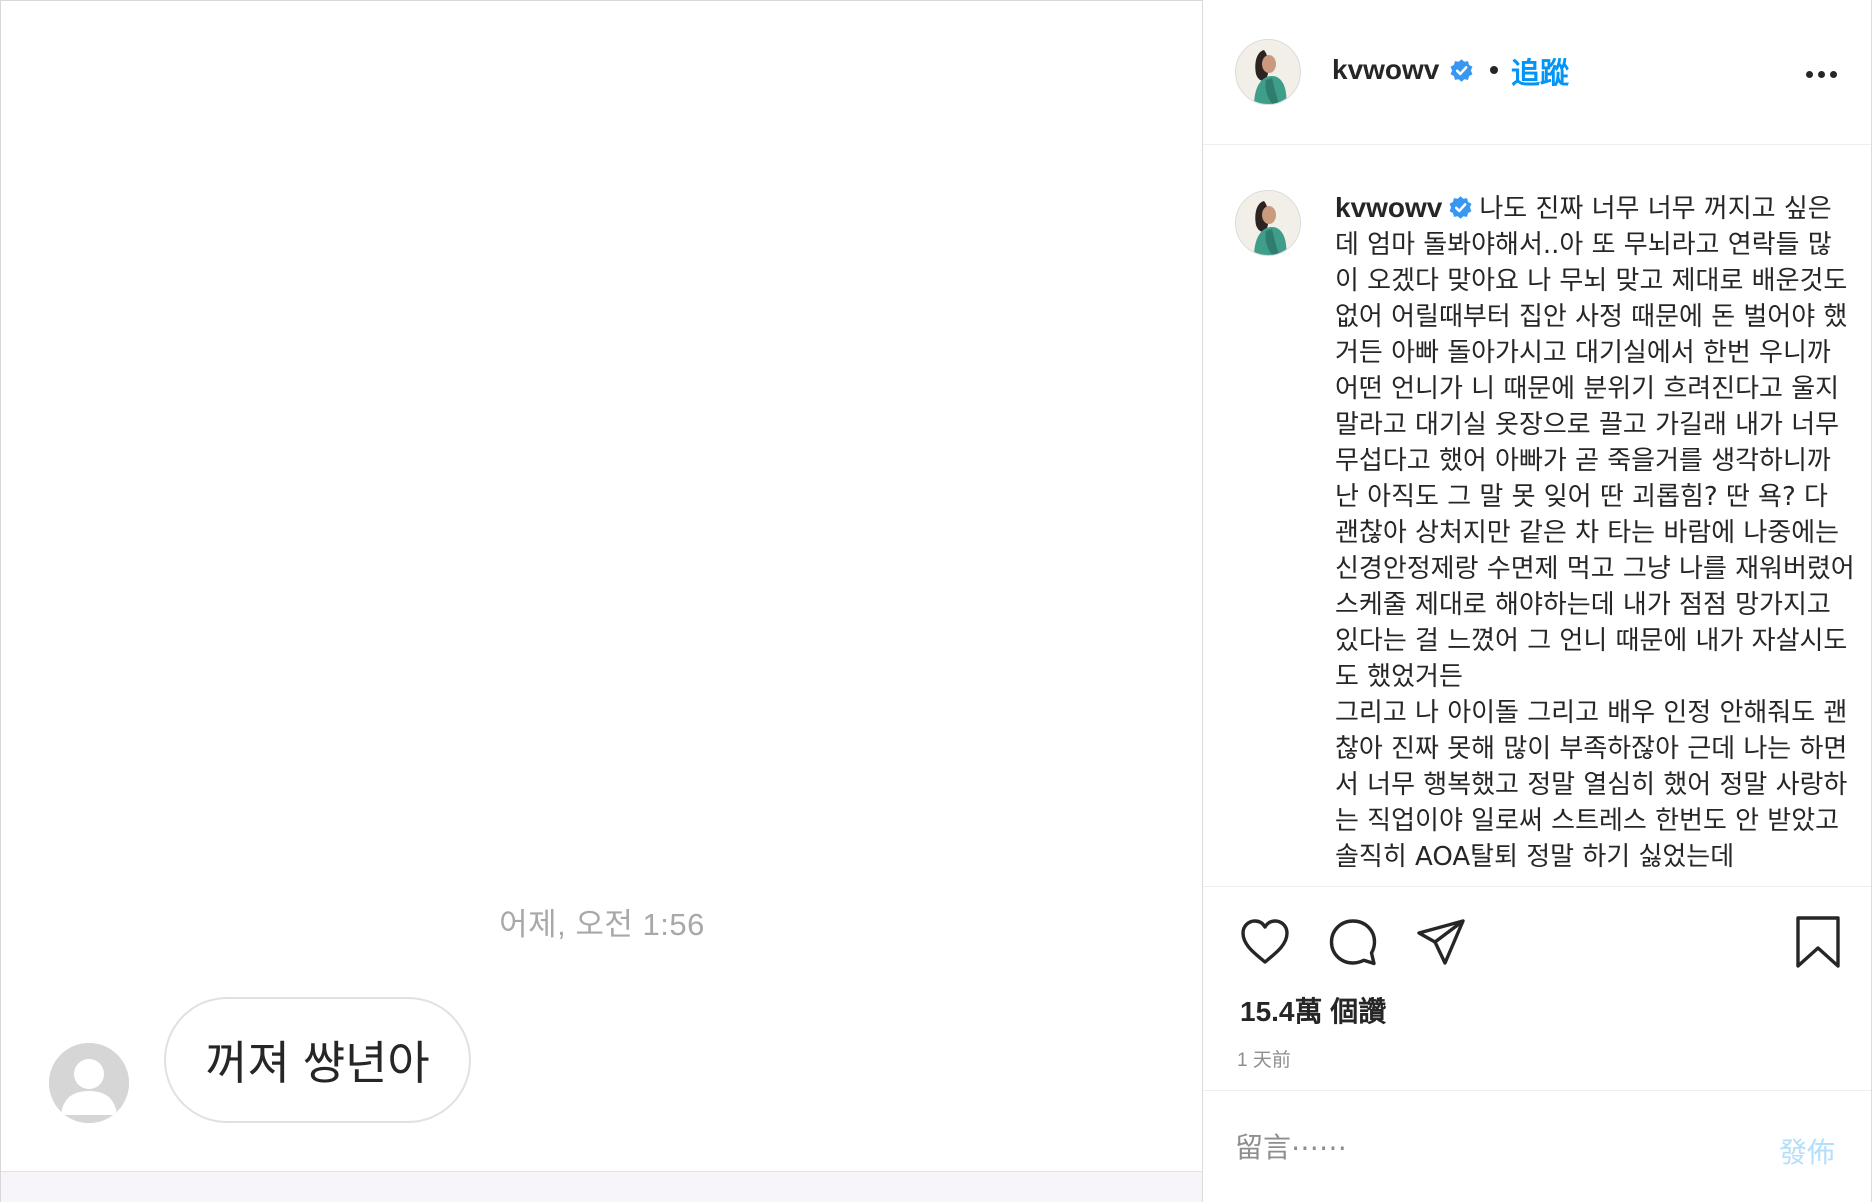  I want to click on chat-timestamp: 어제, 오전 1:56, so click(602, 924).